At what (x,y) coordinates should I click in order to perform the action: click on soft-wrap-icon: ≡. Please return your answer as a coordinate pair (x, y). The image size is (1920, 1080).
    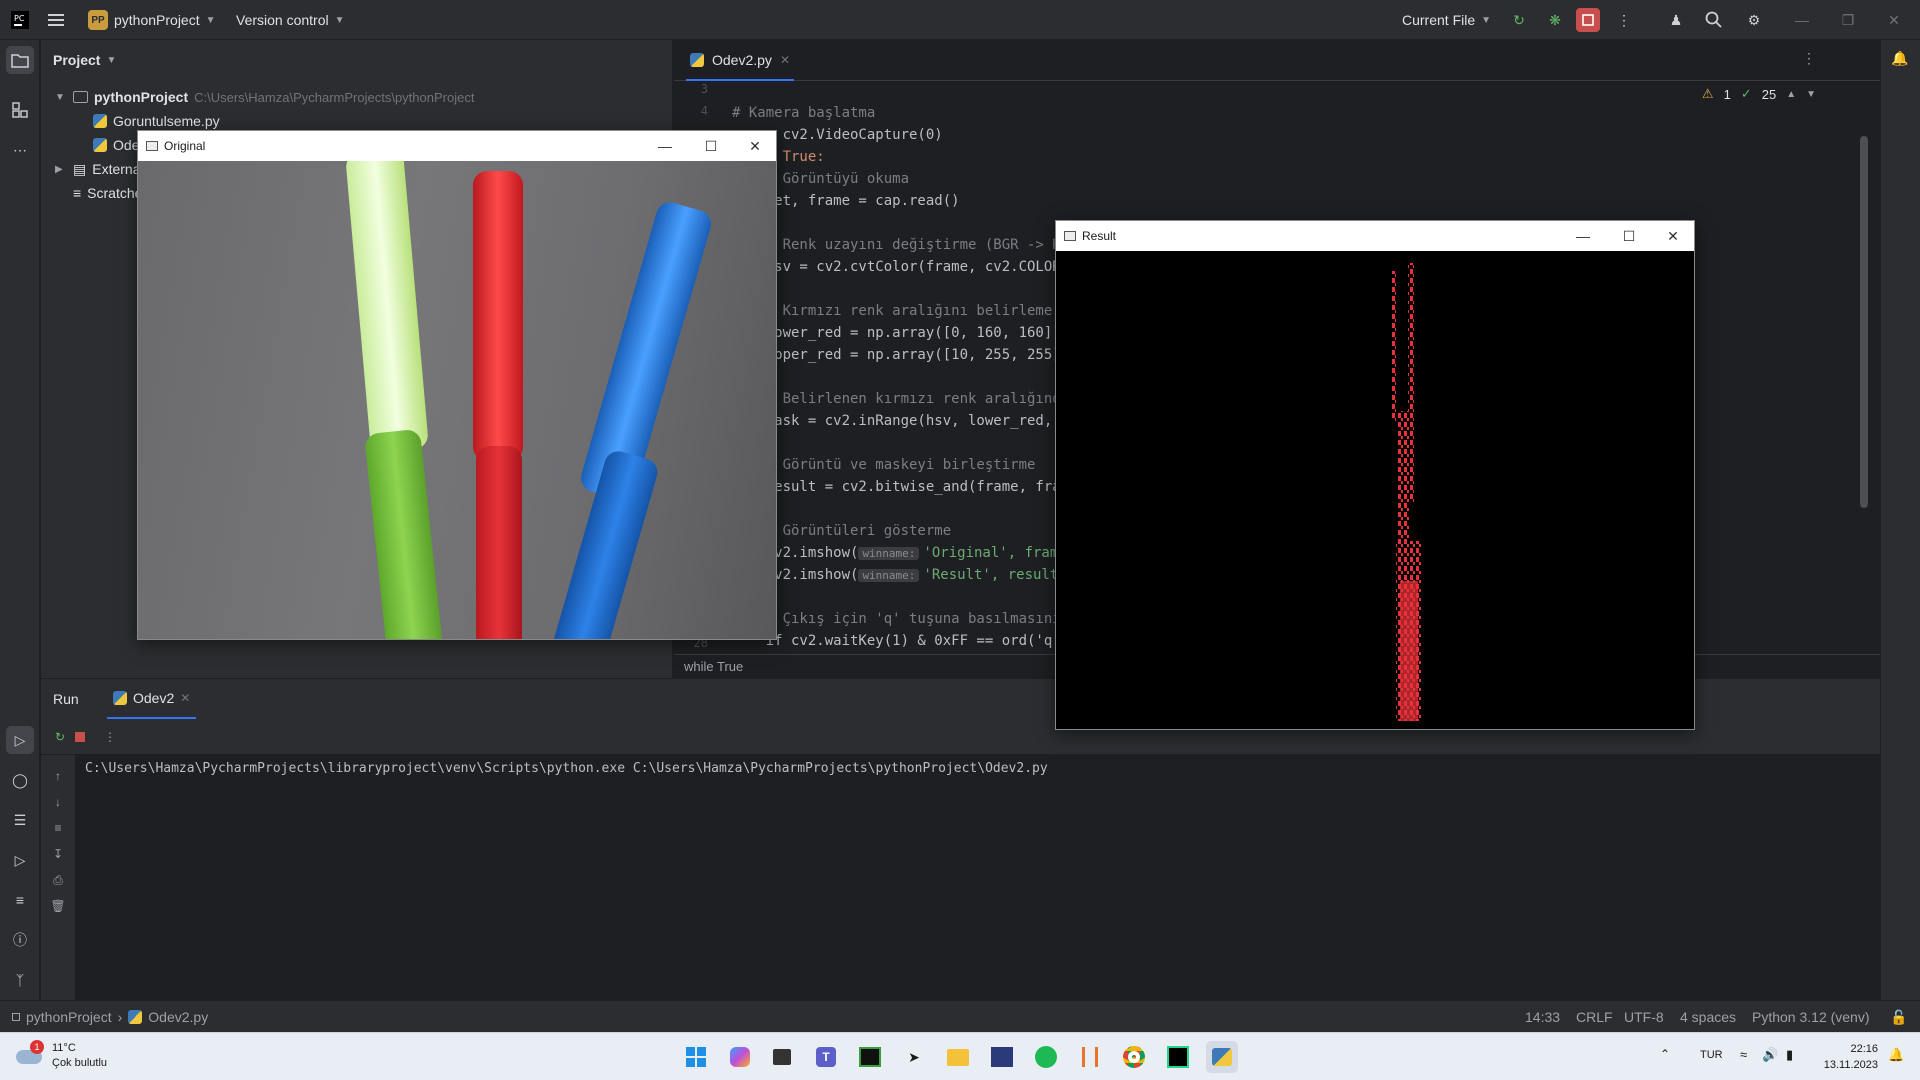
    Looking at the image, I should click on (58, 828).